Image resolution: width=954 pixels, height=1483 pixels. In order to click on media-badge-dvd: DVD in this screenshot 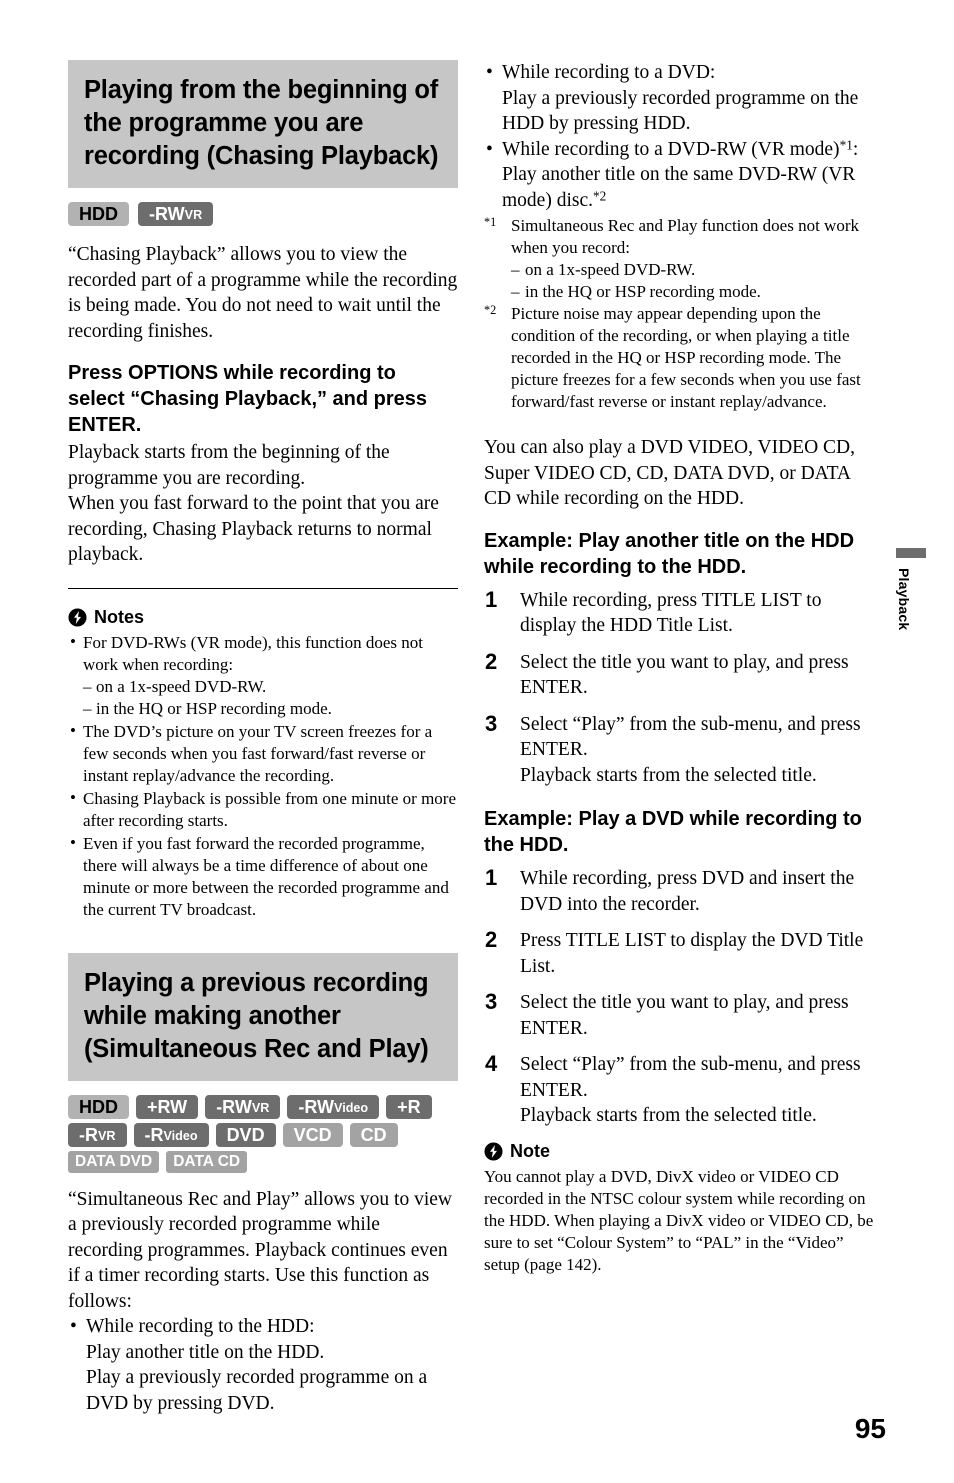, I will do `click(245, 1134)`.